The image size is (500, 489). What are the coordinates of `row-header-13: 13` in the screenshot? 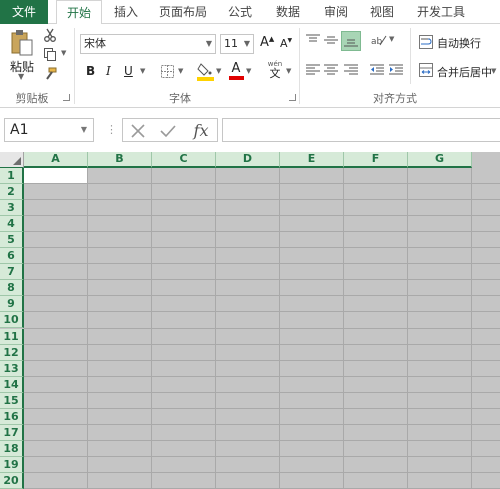 It's located at (12, 368).